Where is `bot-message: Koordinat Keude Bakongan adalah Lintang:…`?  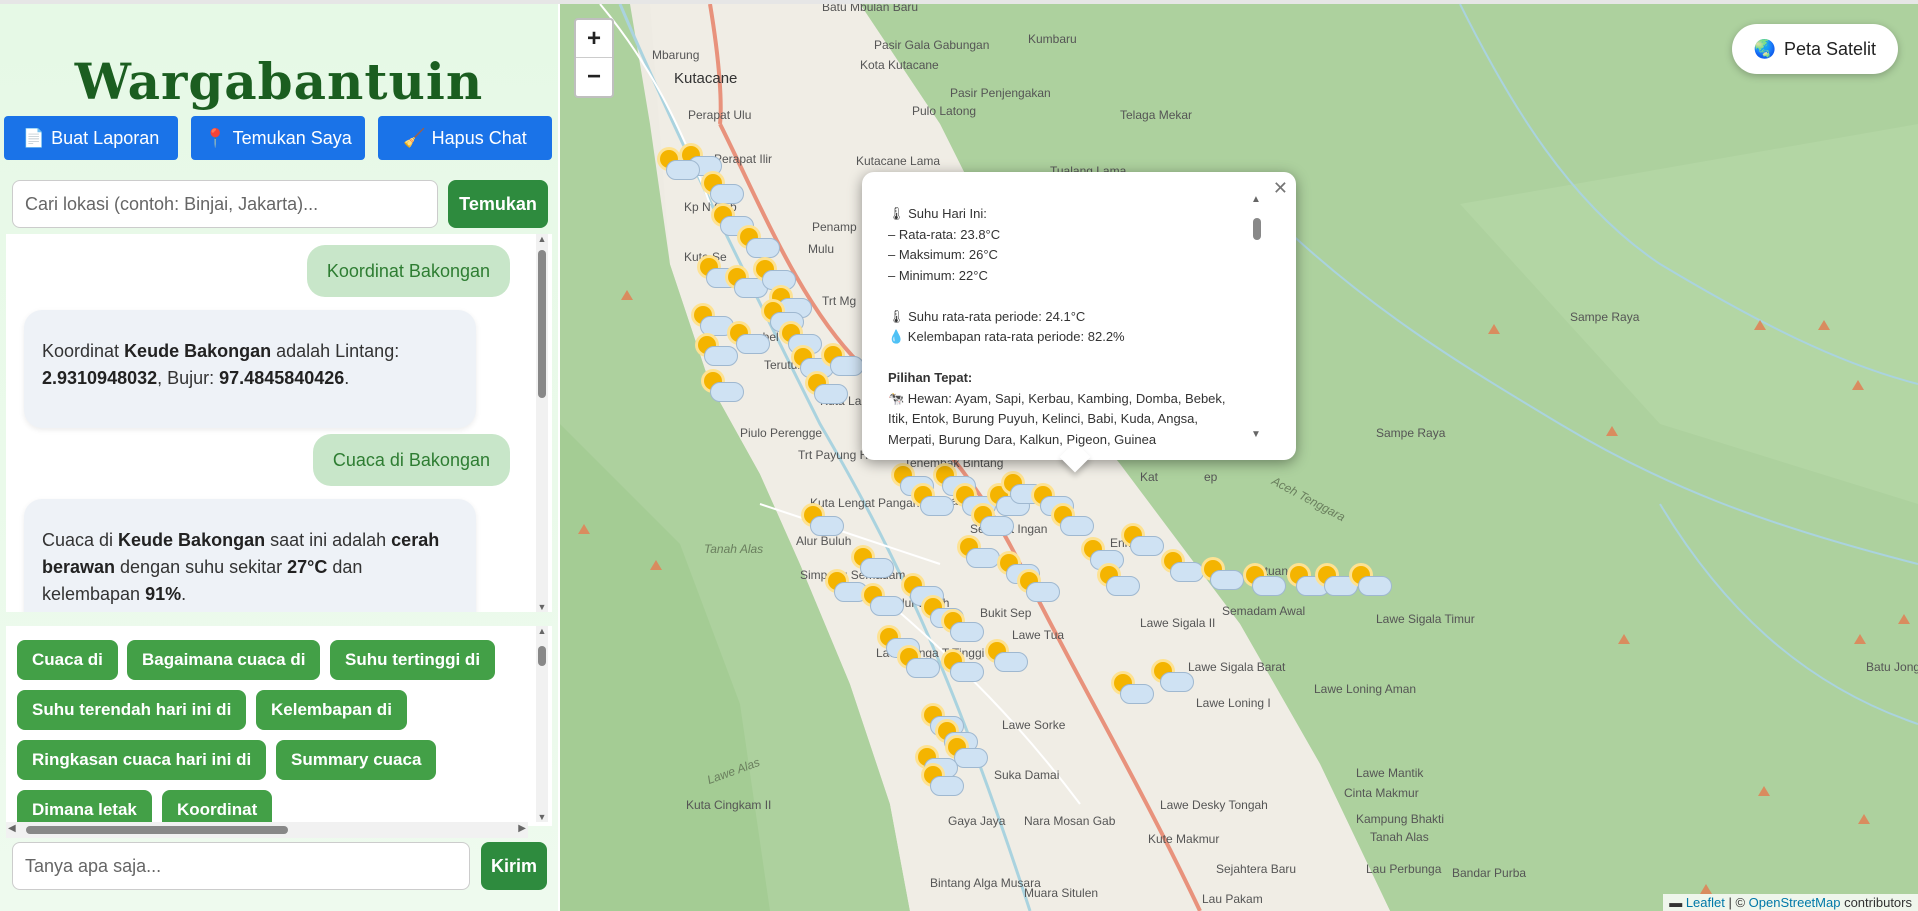 bot-message: Koordinat Keude Bakongan adalah Lintang:… is located at coordinates (250, 369).